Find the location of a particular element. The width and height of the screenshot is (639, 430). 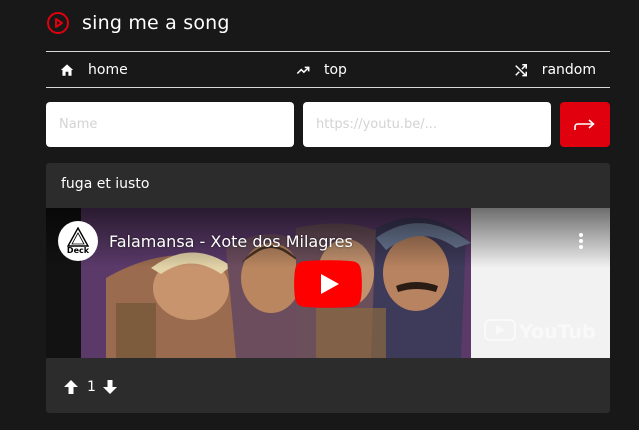

shuffle-icon is located at coordinates (520, 69).